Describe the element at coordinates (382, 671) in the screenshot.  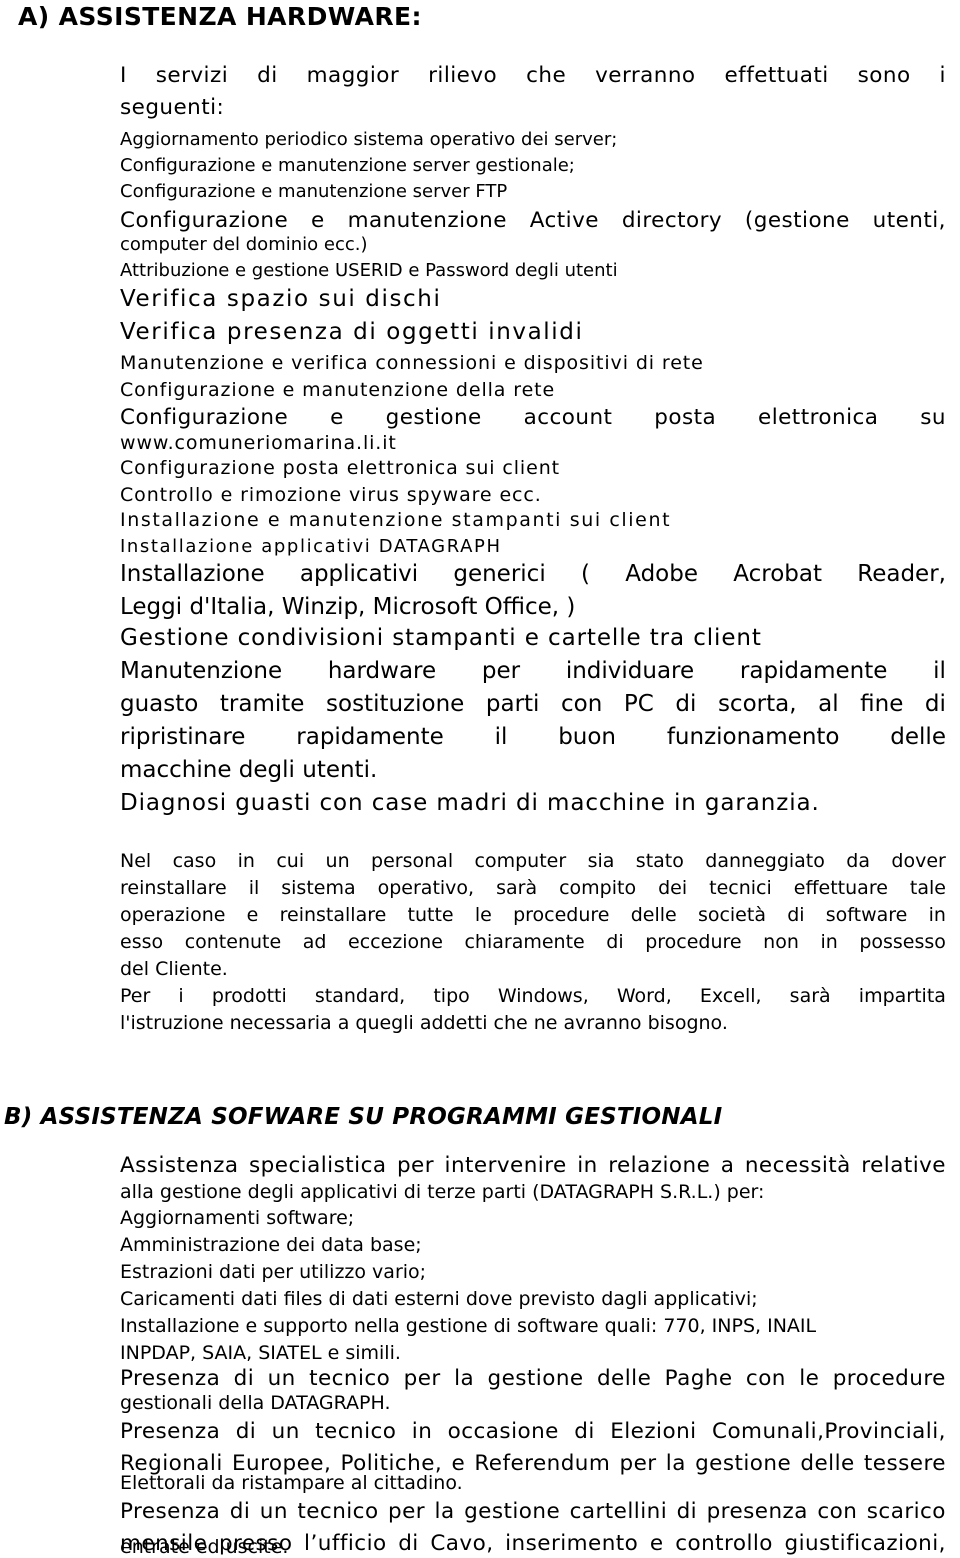
I see `word: hardware` at that location.